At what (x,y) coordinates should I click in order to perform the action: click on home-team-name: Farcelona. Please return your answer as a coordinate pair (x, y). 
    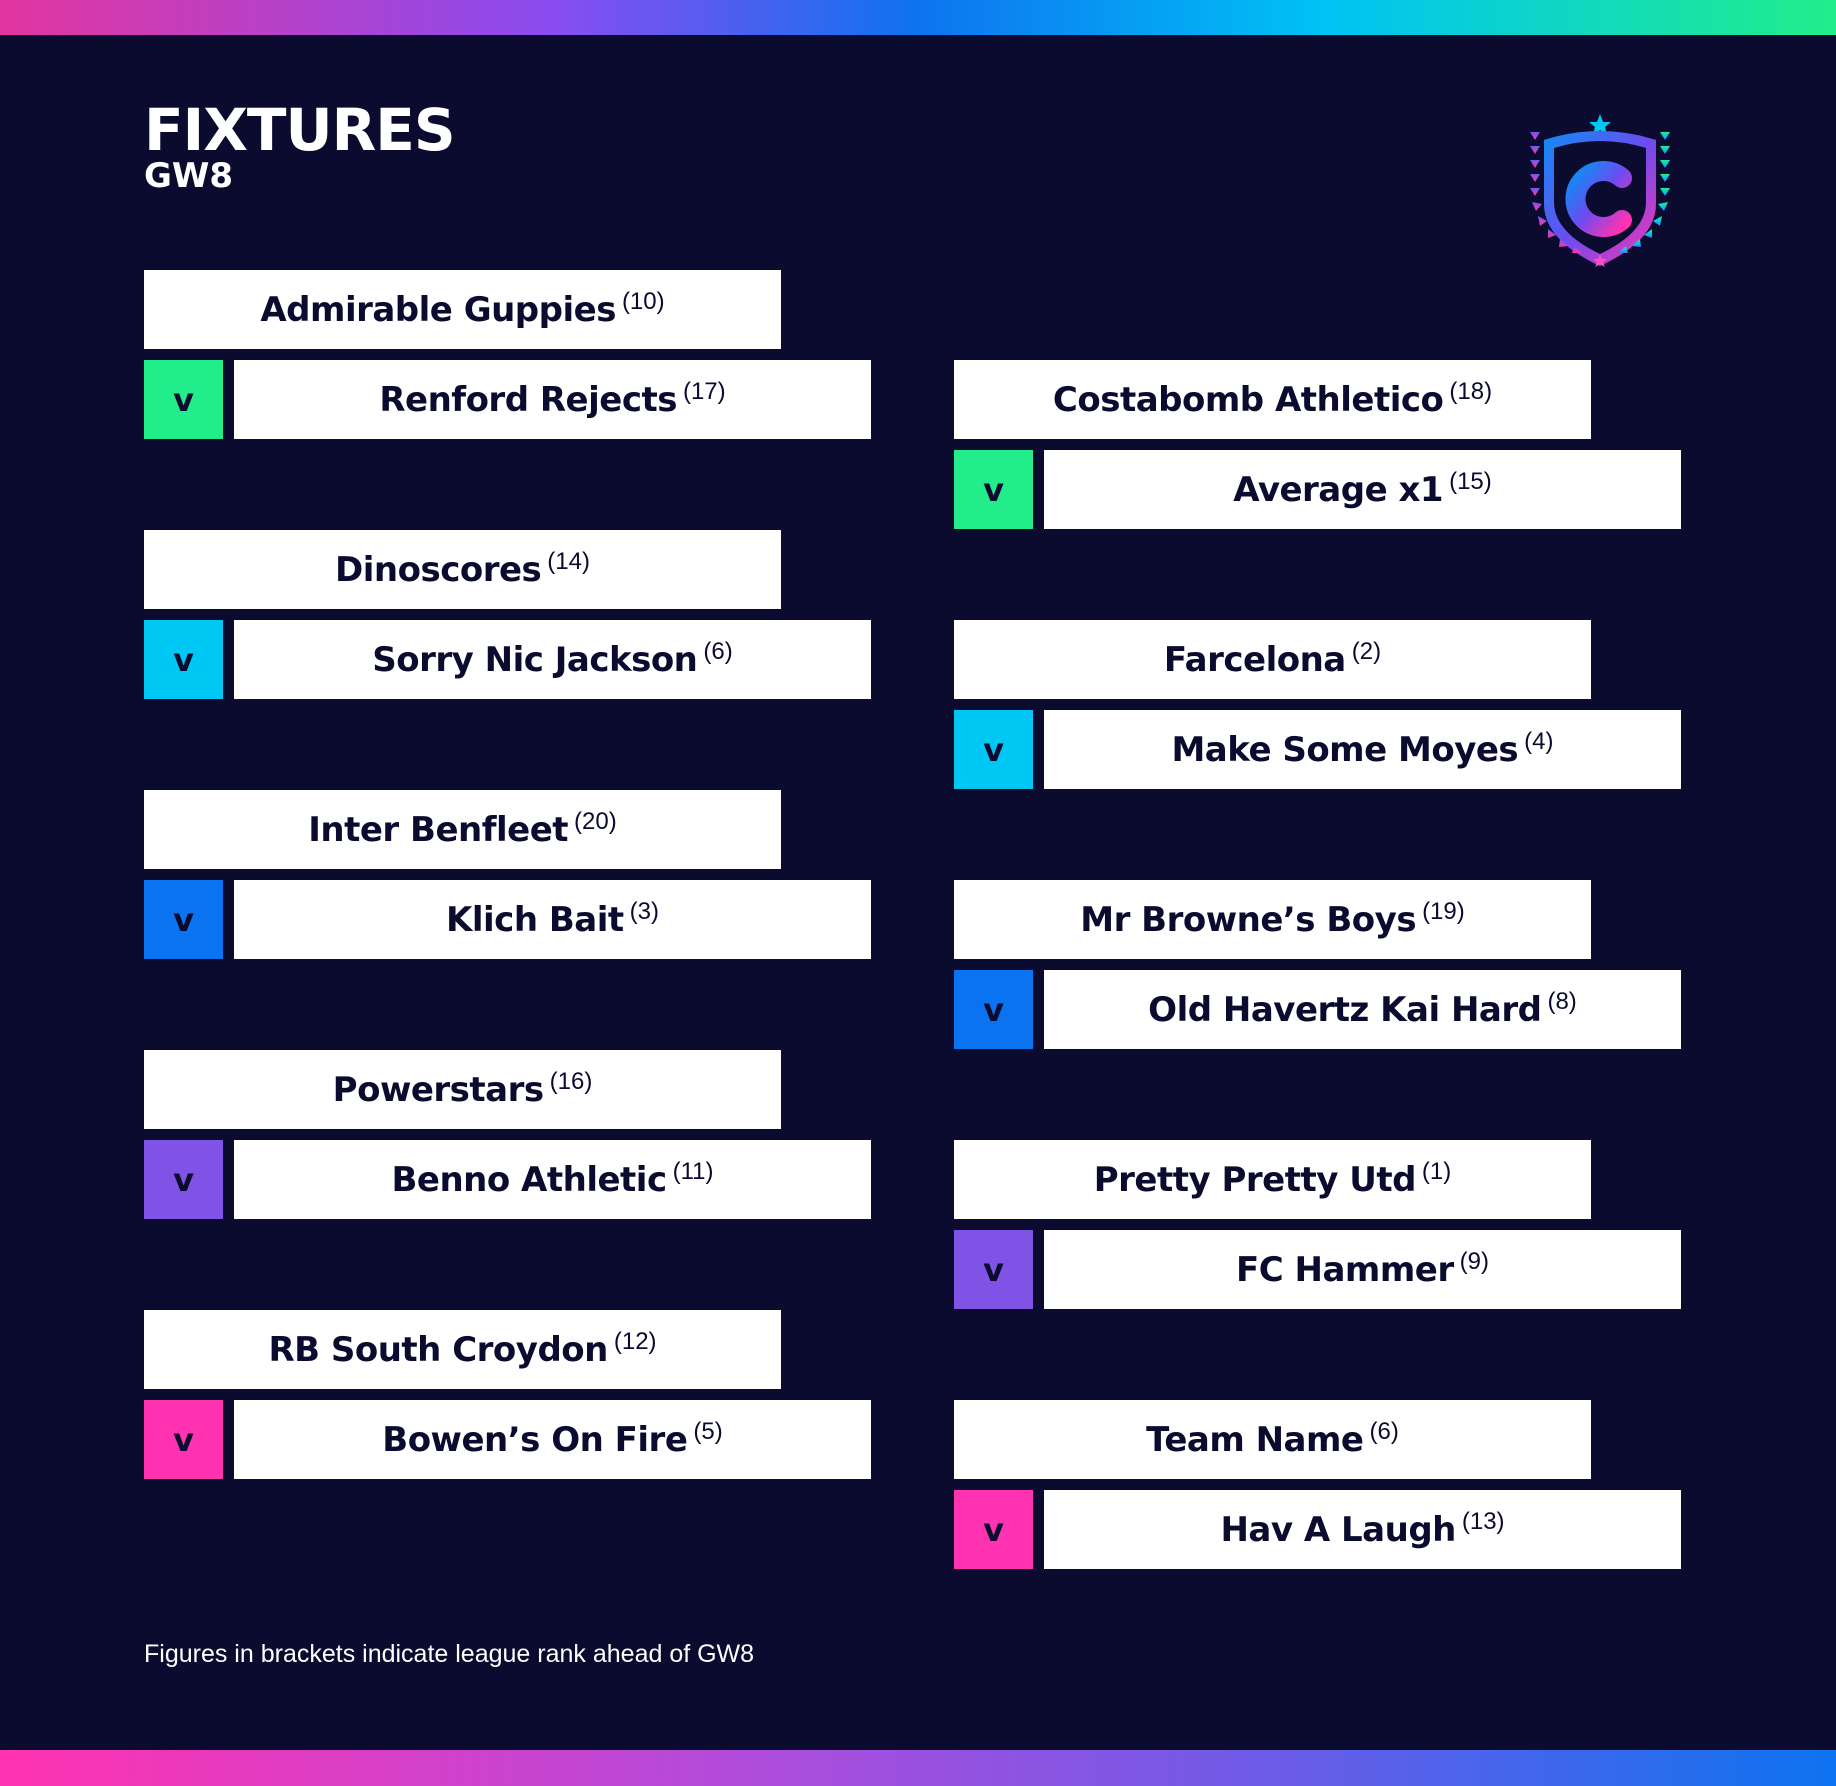
    Looking at the image, I should click on (1254, 659).